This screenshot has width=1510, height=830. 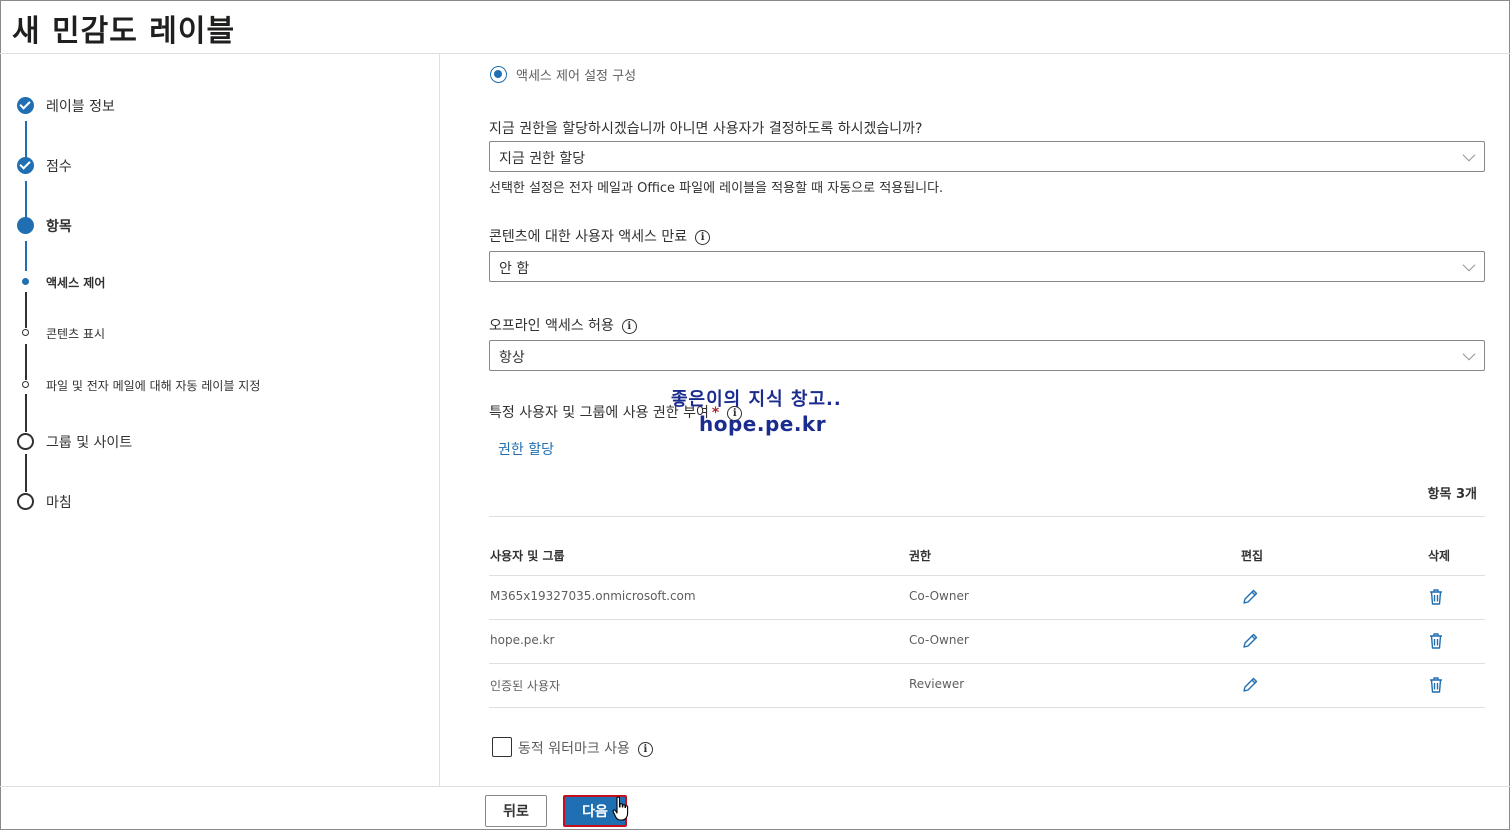 What do you see at coordinates (987, 642) in the screenshot?
I see `table-row: hope.pe.kr Co-Owner` at bounding box center [987, 642].